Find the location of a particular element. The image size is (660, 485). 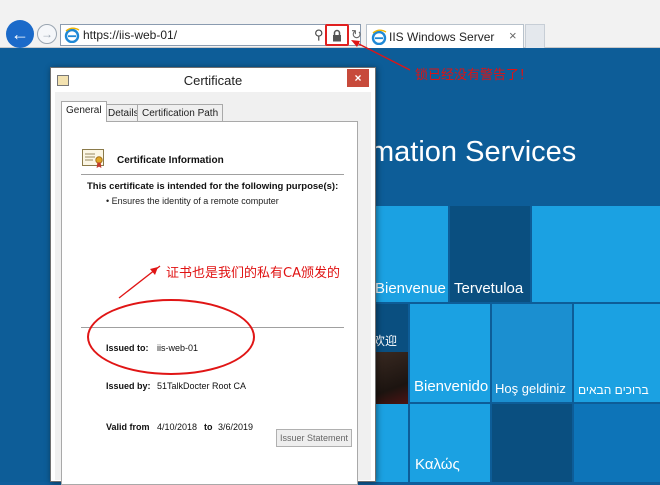

valid-to-label: to is located at coordinates (208, 427).